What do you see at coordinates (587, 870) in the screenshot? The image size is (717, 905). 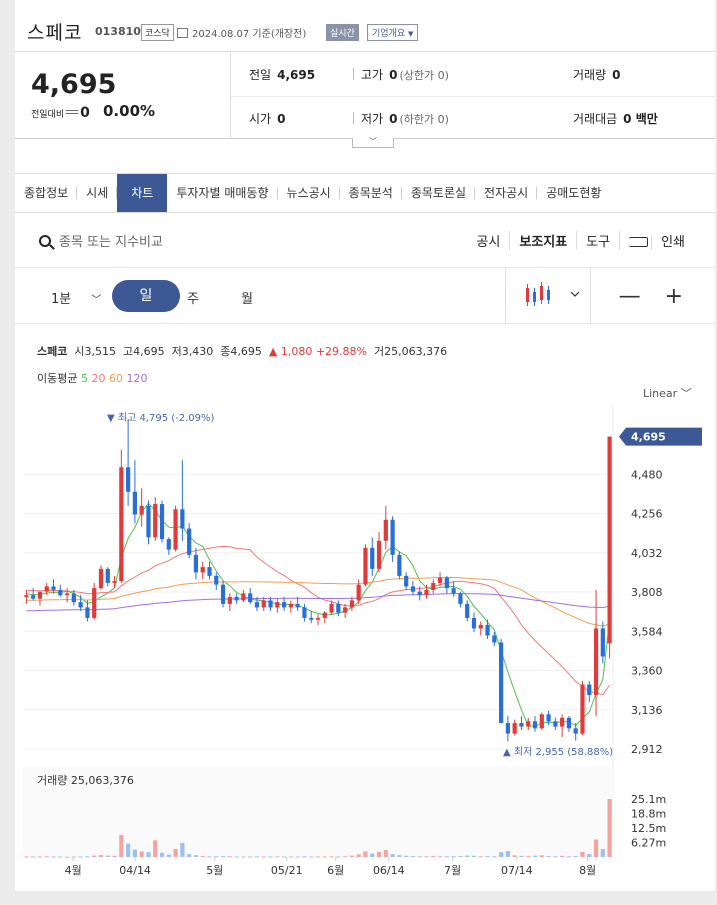 I see `x-tick-label: 8월` at bounding box center [587, 870].